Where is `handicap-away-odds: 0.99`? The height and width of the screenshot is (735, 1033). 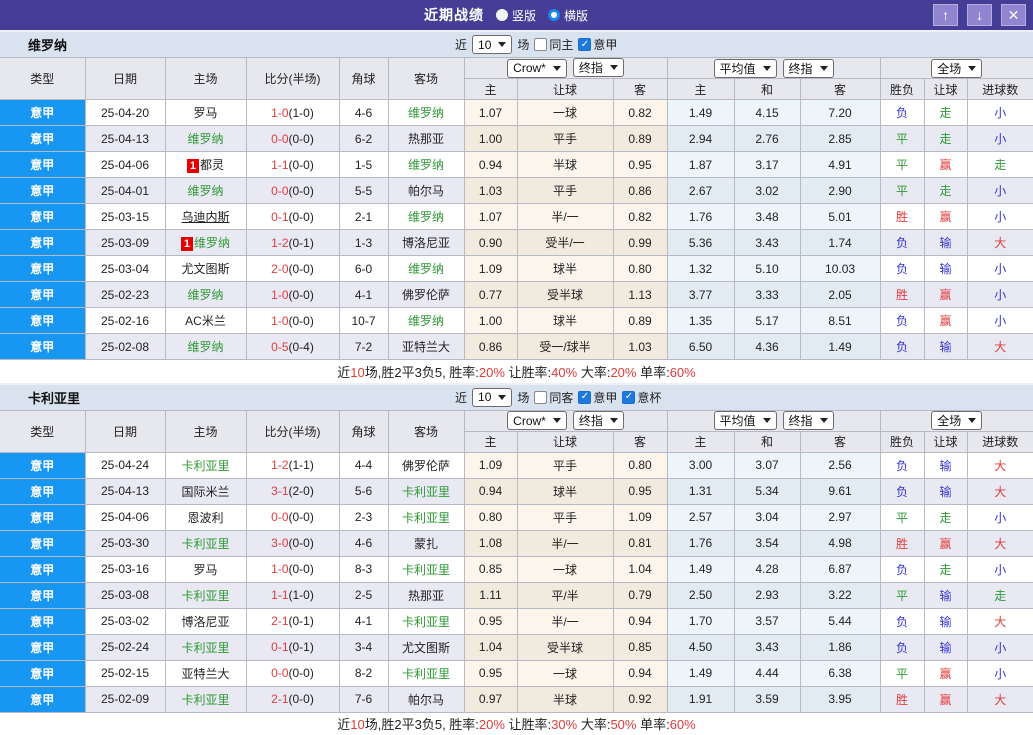 handicap-away-odds: 0.99 is located at coordinates (640, 243).